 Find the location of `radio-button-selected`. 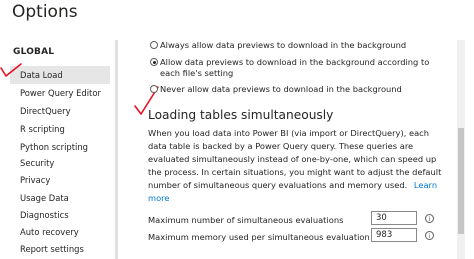

radio-button-selected is located at coordinates (154, 62).